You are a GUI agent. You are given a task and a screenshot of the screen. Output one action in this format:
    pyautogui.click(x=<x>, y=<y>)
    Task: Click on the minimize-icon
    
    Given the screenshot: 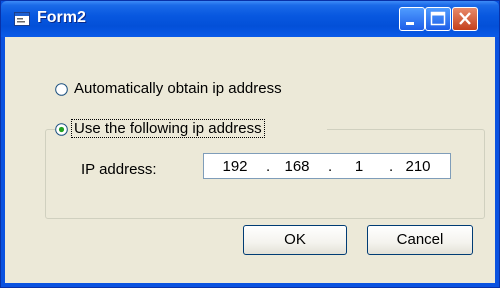 What is the action you would take?
    pyautogui.click(x=410, y=23)
    